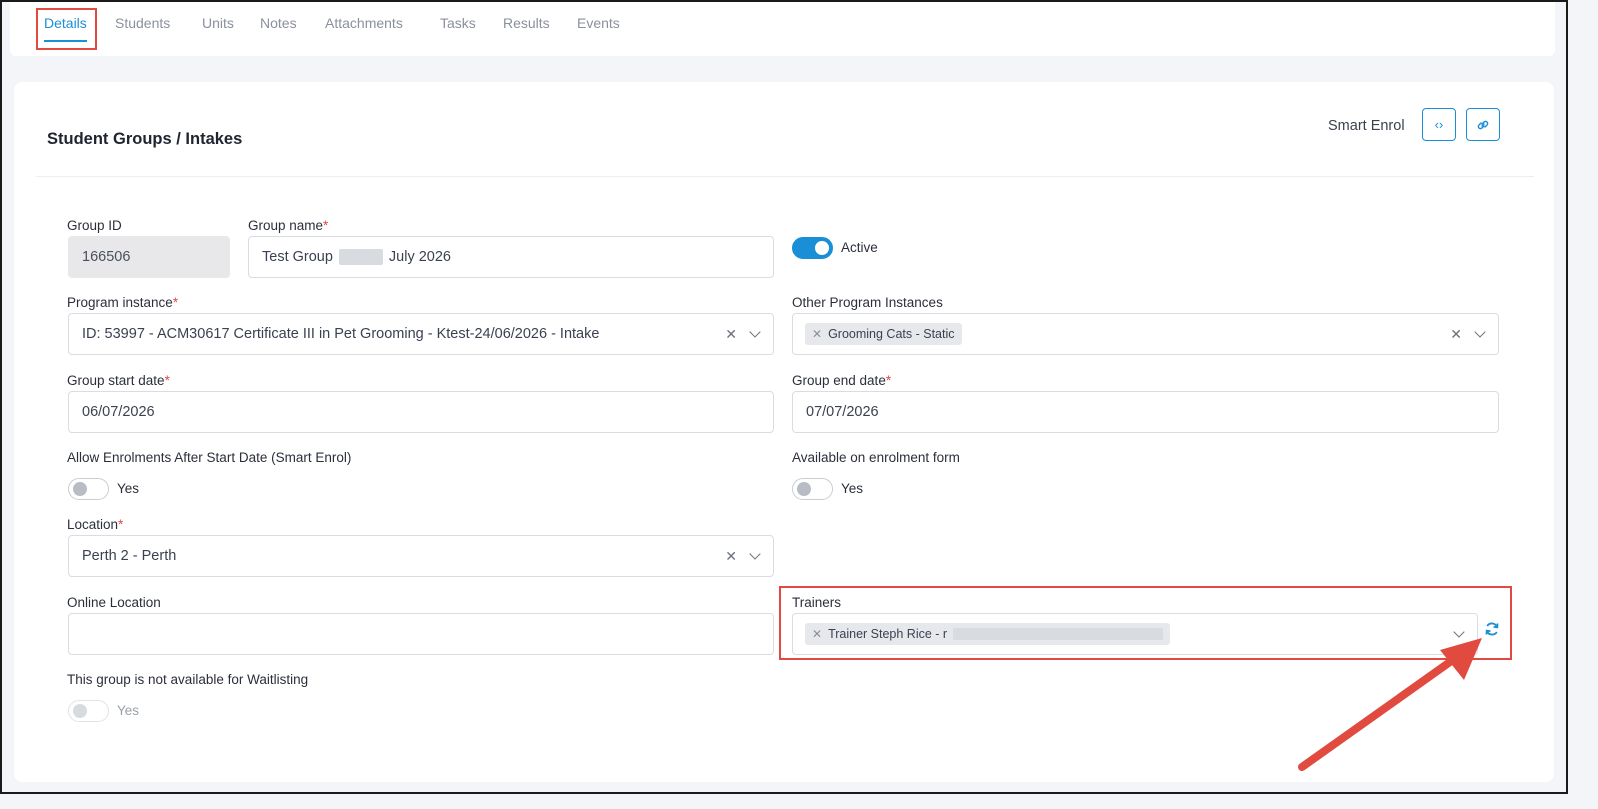  I want to click on smart-enrol-label: Smart Enrol, so click(1366, 126).